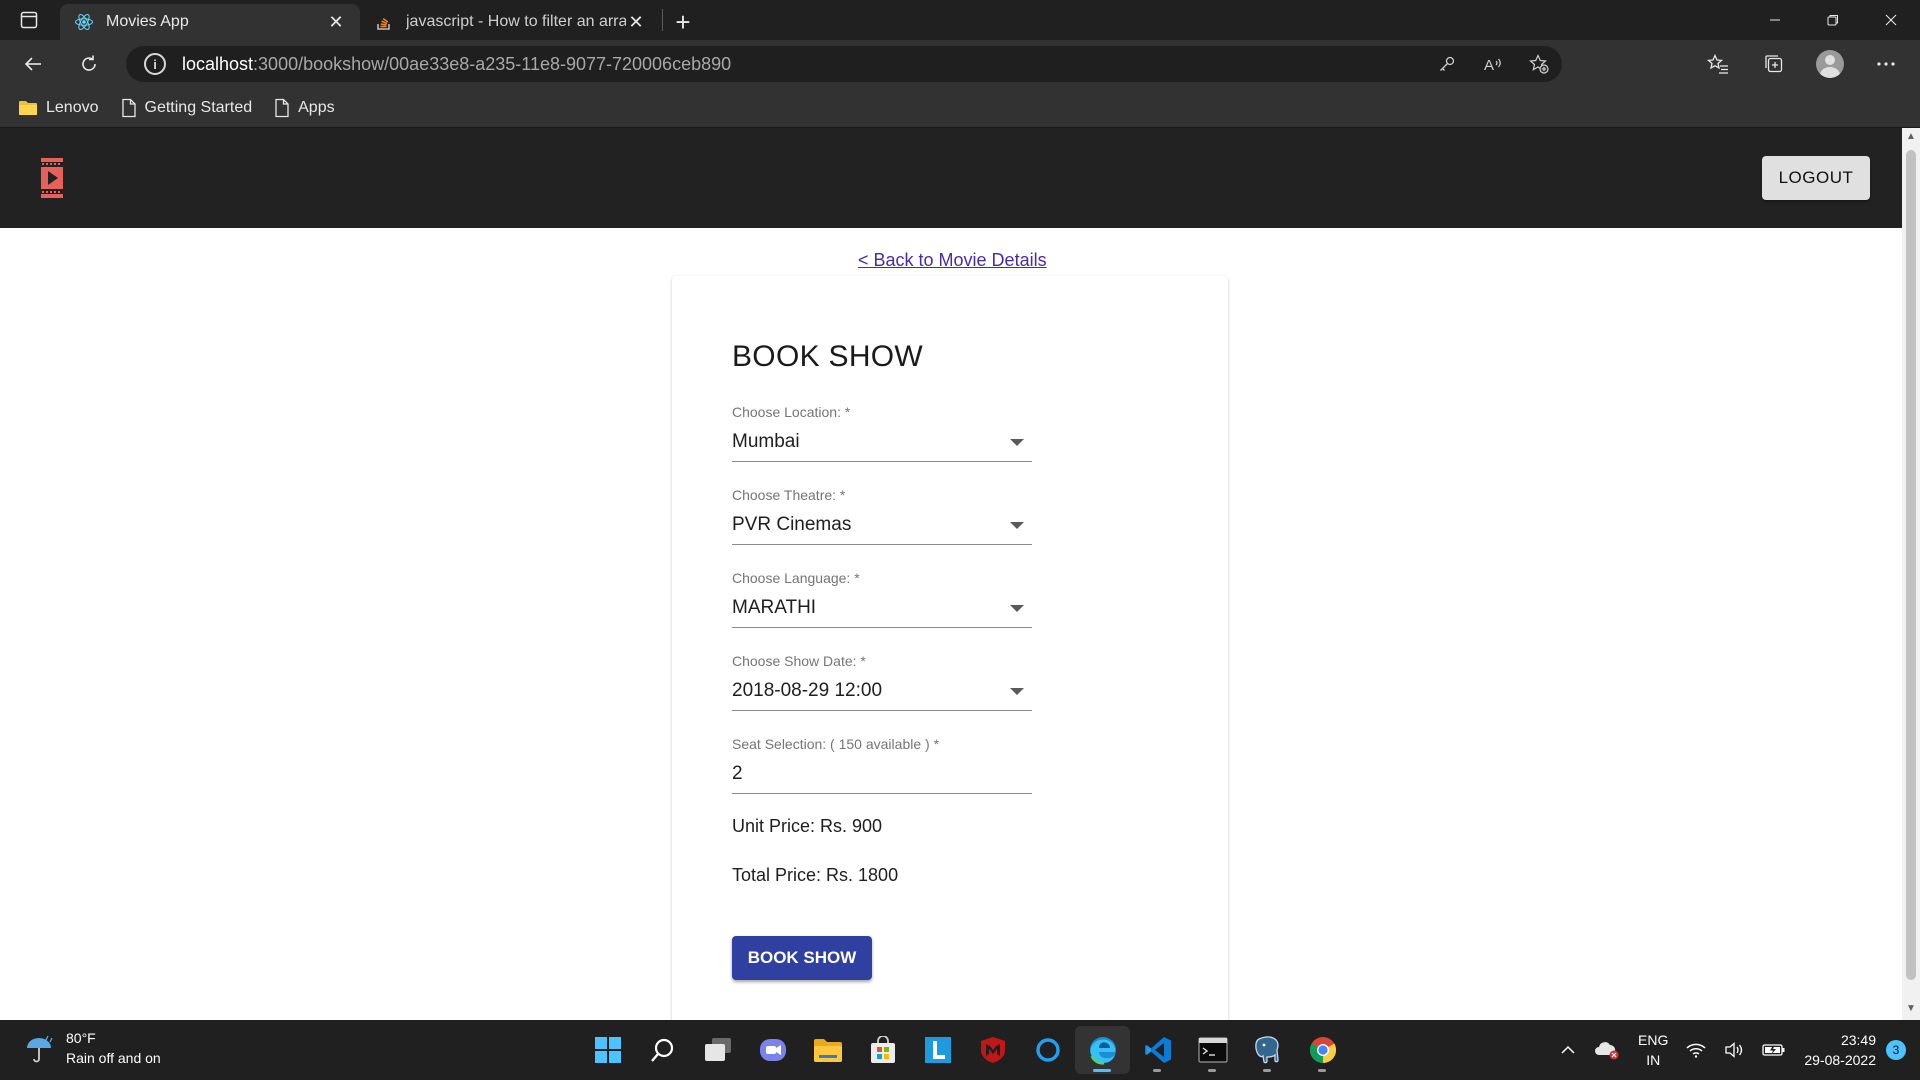  I want to click on profile-avatar, so click(1830, 64).